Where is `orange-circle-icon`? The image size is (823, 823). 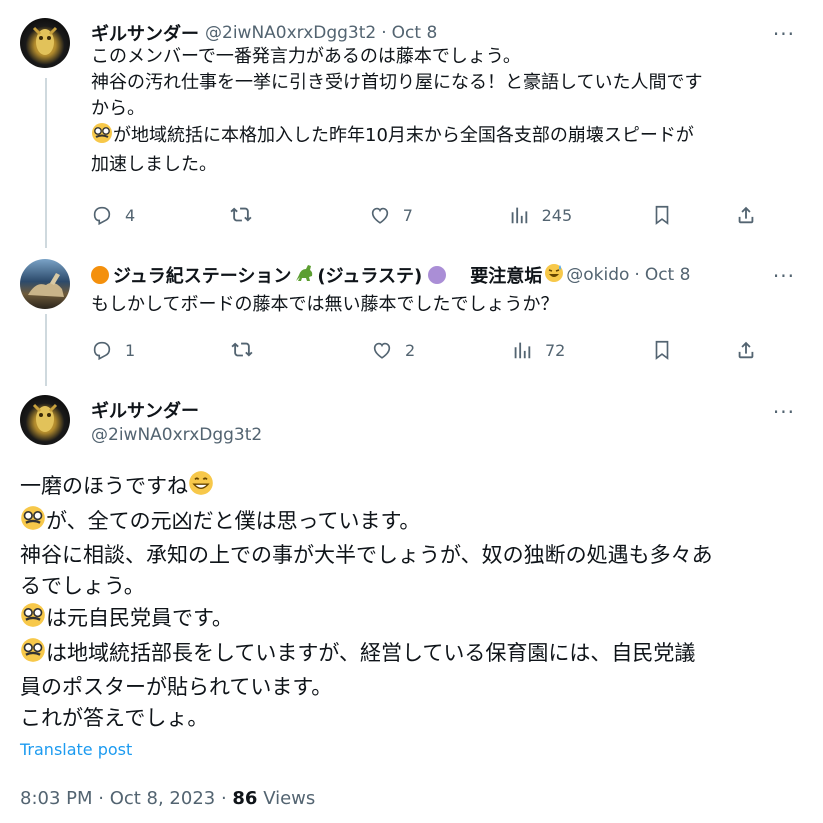 orange-circle-icon is located at coordinates (100, 275).